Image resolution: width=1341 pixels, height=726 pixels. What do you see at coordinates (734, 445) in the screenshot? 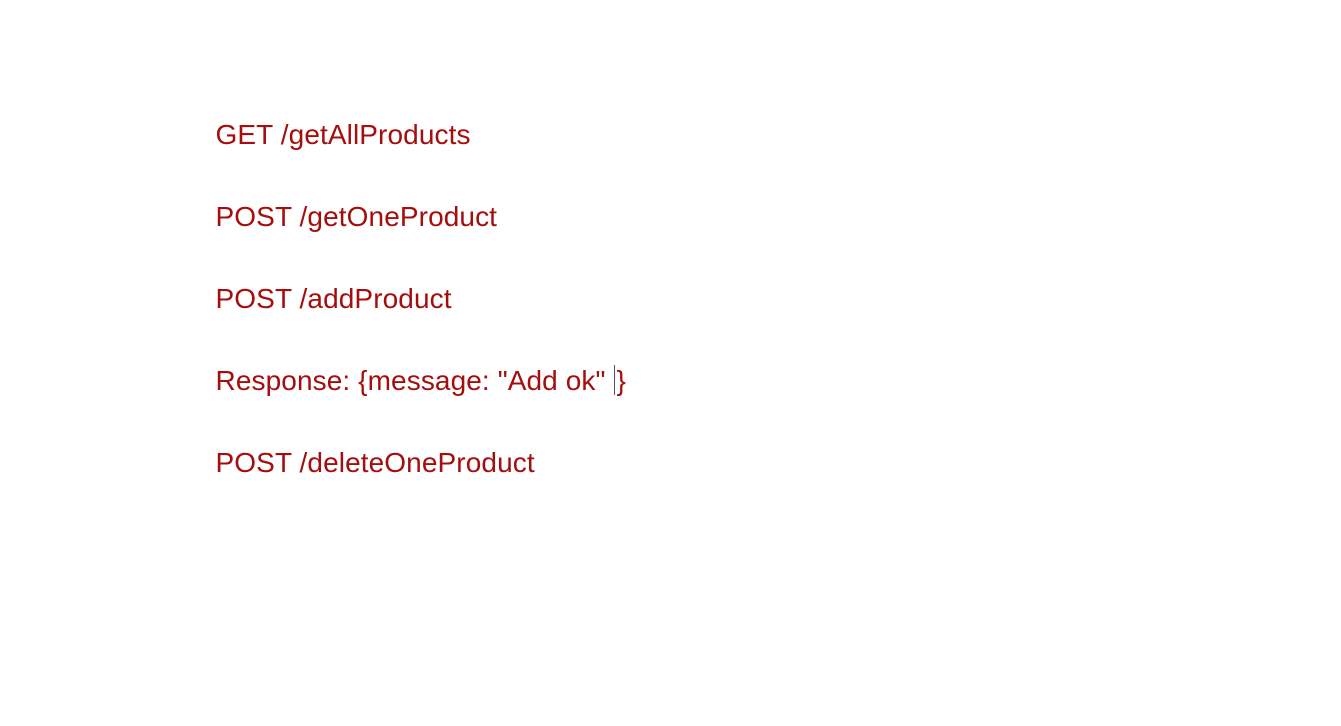
I see `endpoint-line-delete-one-product: POST /deleteOneProduct` at bounding box center [734, 445].